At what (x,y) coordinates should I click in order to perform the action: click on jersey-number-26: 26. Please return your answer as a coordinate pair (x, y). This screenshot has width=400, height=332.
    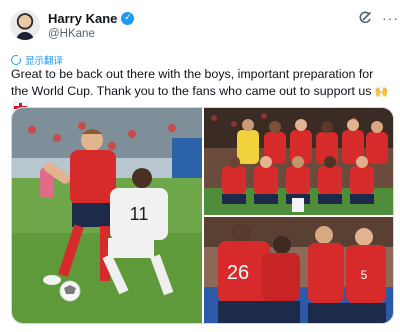
    Looking at the image, I should click on (238, 273).